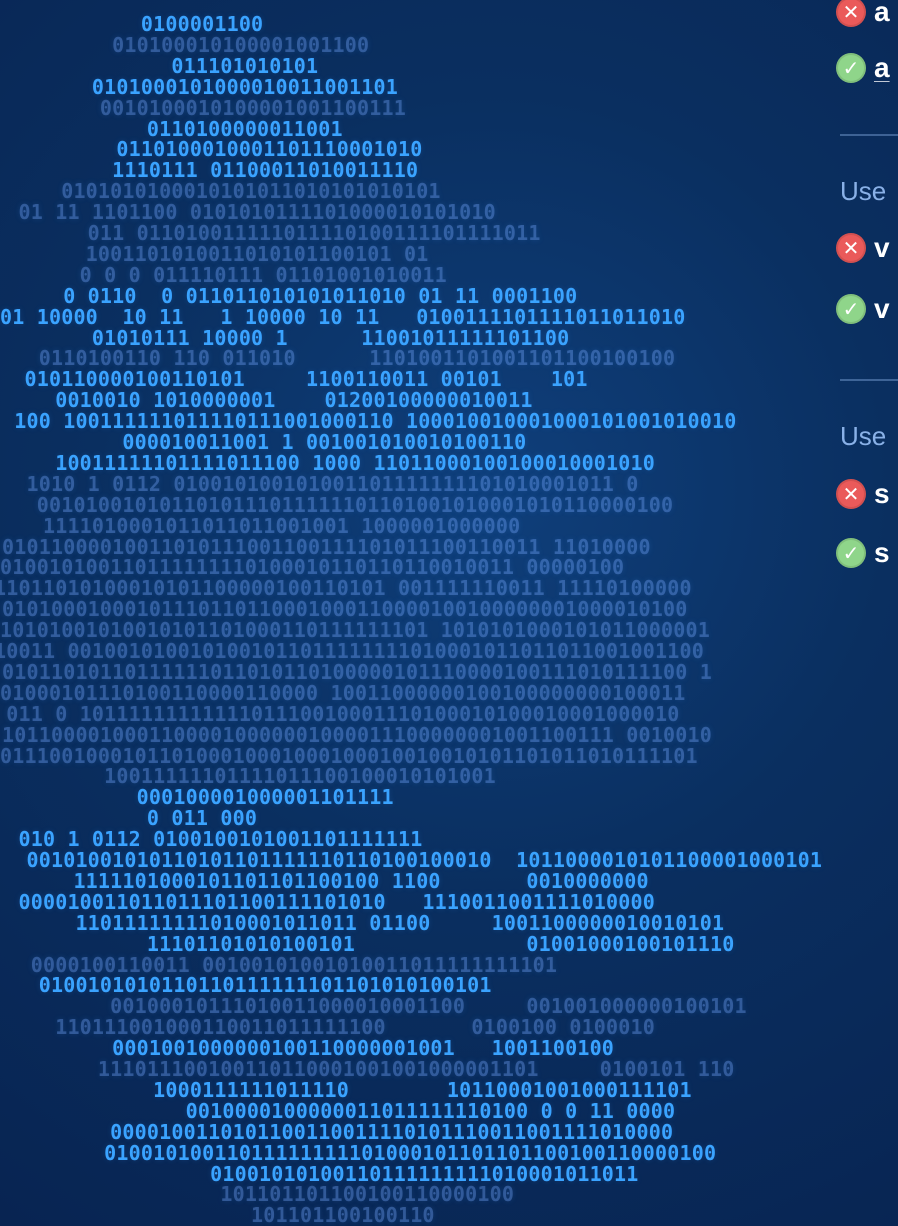 The image size is (898, 1226). I want to click on binary-line: 0 0 0 011110111 01101001010011, so click(223, 274).